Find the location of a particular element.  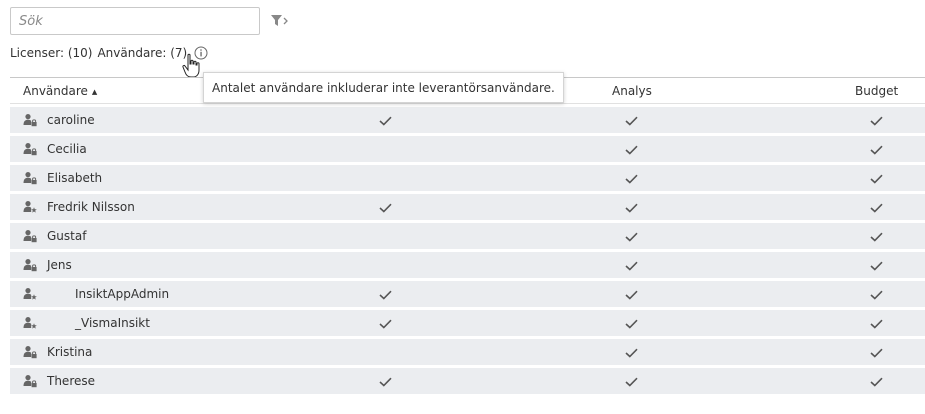

filter-button is located at coordinates (280, 21).